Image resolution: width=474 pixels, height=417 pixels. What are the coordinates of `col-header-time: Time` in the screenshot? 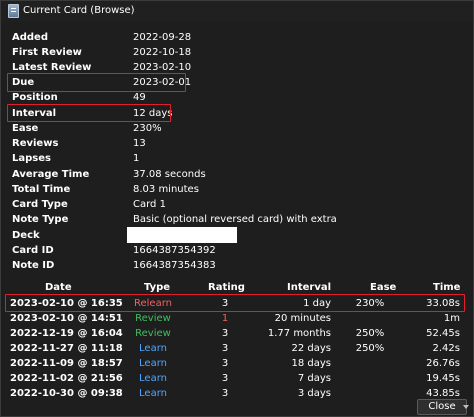 It's located at (447, 287).